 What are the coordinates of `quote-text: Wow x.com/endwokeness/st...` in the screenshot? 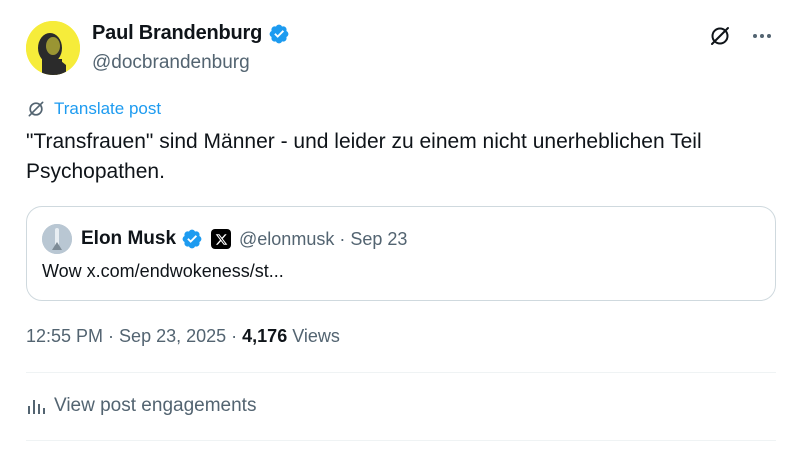 It's located at (163, 271).